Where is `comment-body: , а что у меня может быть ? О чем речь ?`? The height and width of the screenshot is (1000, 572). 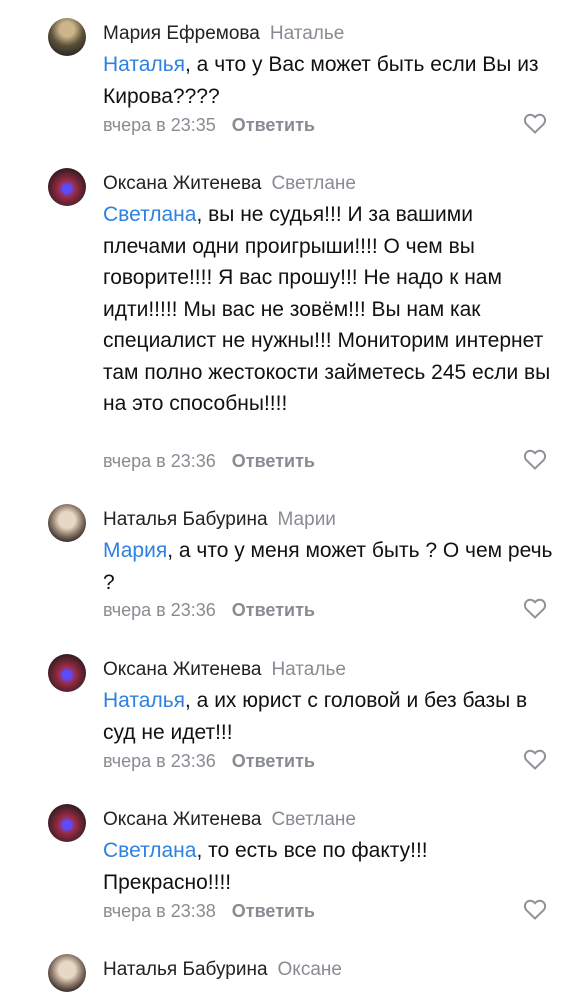 comment-body: , а что у меня может быть ? О чем речь ? is located at coordinates (328, 566).